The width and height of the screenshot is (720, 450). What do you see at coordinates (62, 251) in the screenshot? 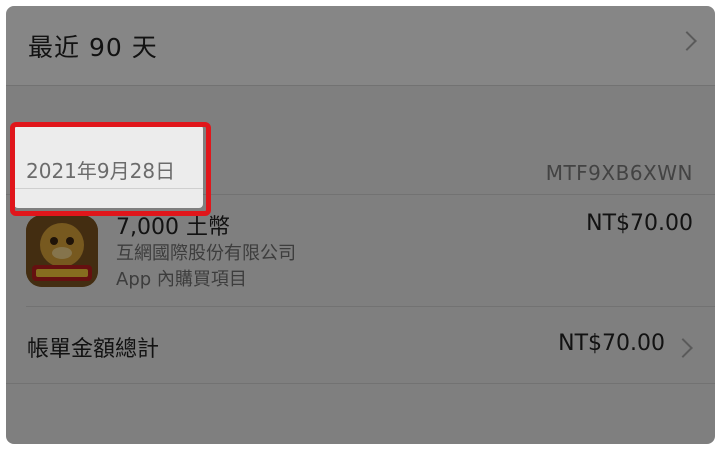
I see `game-app-icon` at bounding box center [62, 251].